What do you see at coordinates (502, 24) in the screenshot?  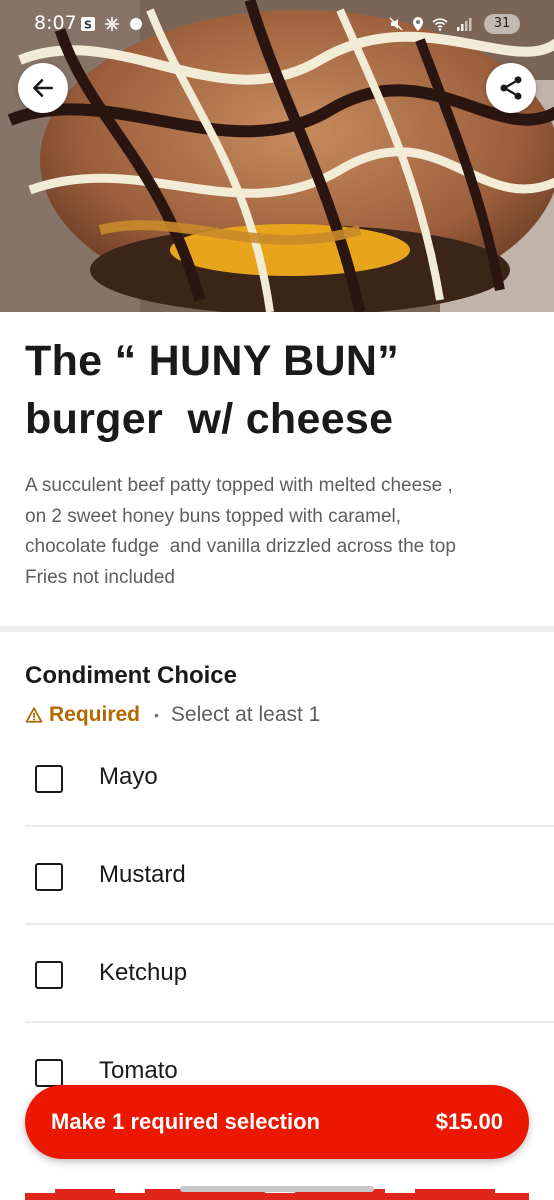 I see `battery-indicator: 31` at bounding box center [502, 24].